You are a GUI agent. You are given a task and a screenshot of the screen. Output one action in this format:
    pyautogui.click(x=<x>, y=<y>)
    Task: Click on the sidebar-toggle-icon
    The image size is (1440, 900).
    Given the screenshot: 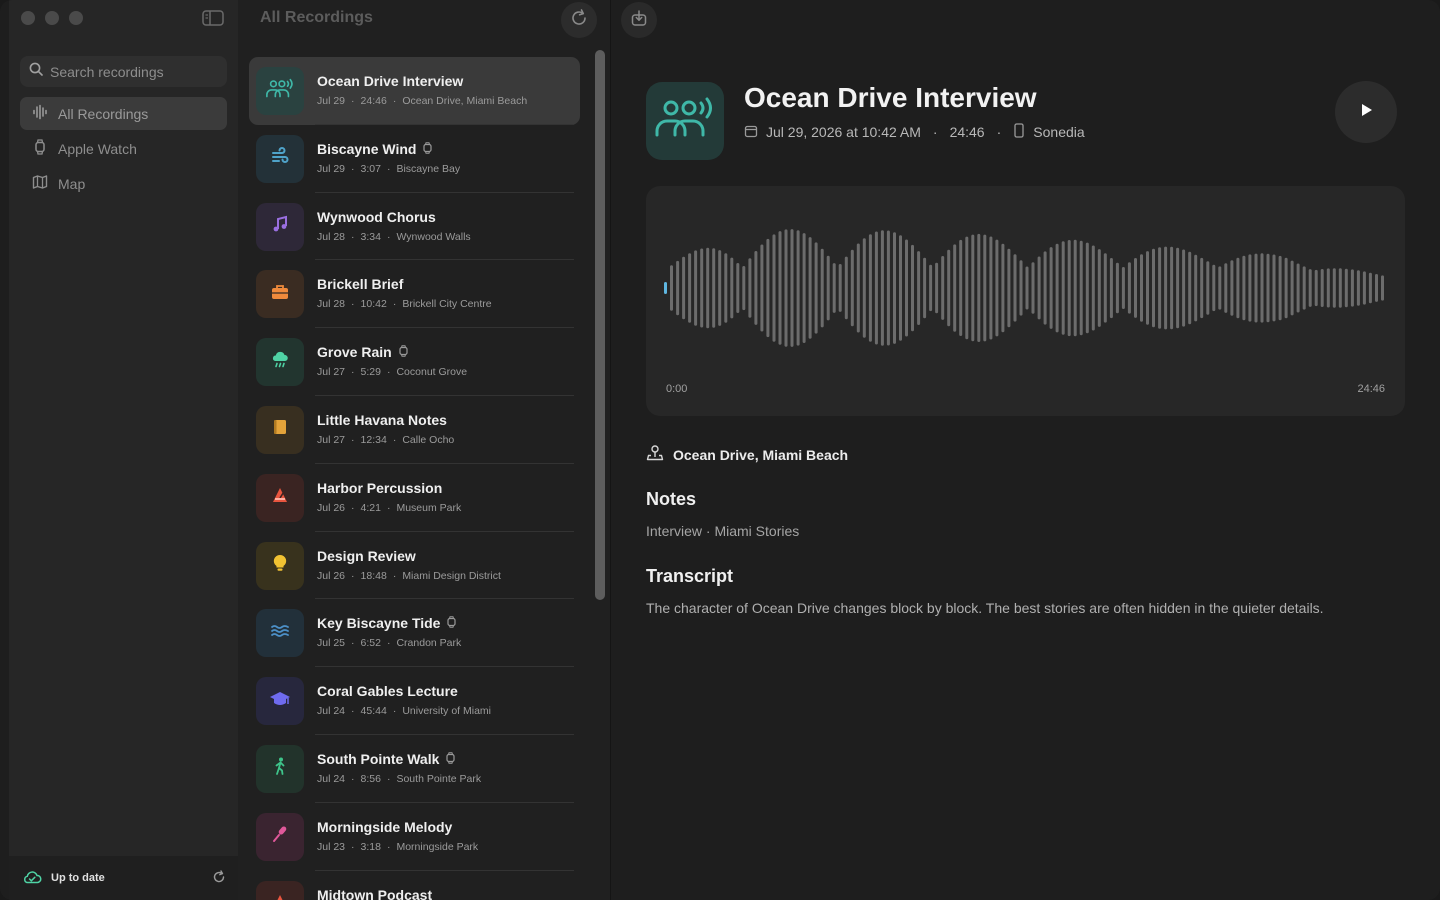 What is the action you would take?
    pyautogui.click(x=213, y=18)
    